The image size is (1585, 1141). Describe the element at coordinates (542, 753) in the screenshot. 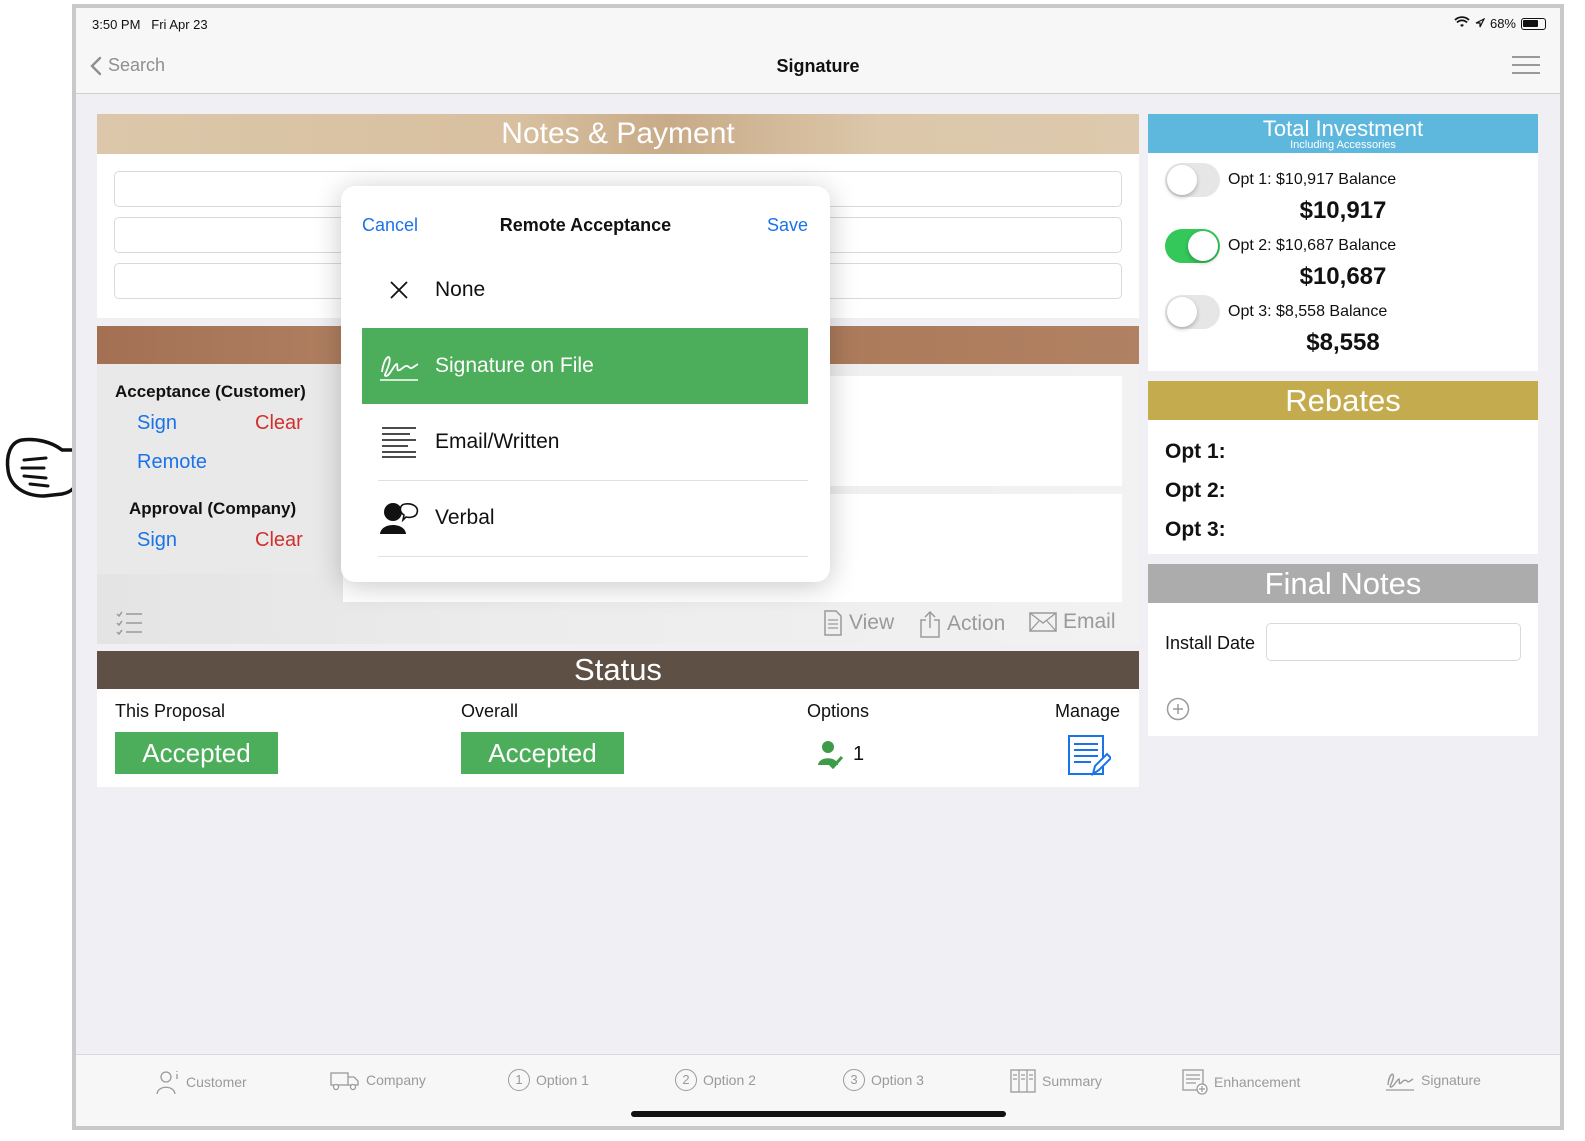

I see `overall-status-badge: Accepted` at that location.